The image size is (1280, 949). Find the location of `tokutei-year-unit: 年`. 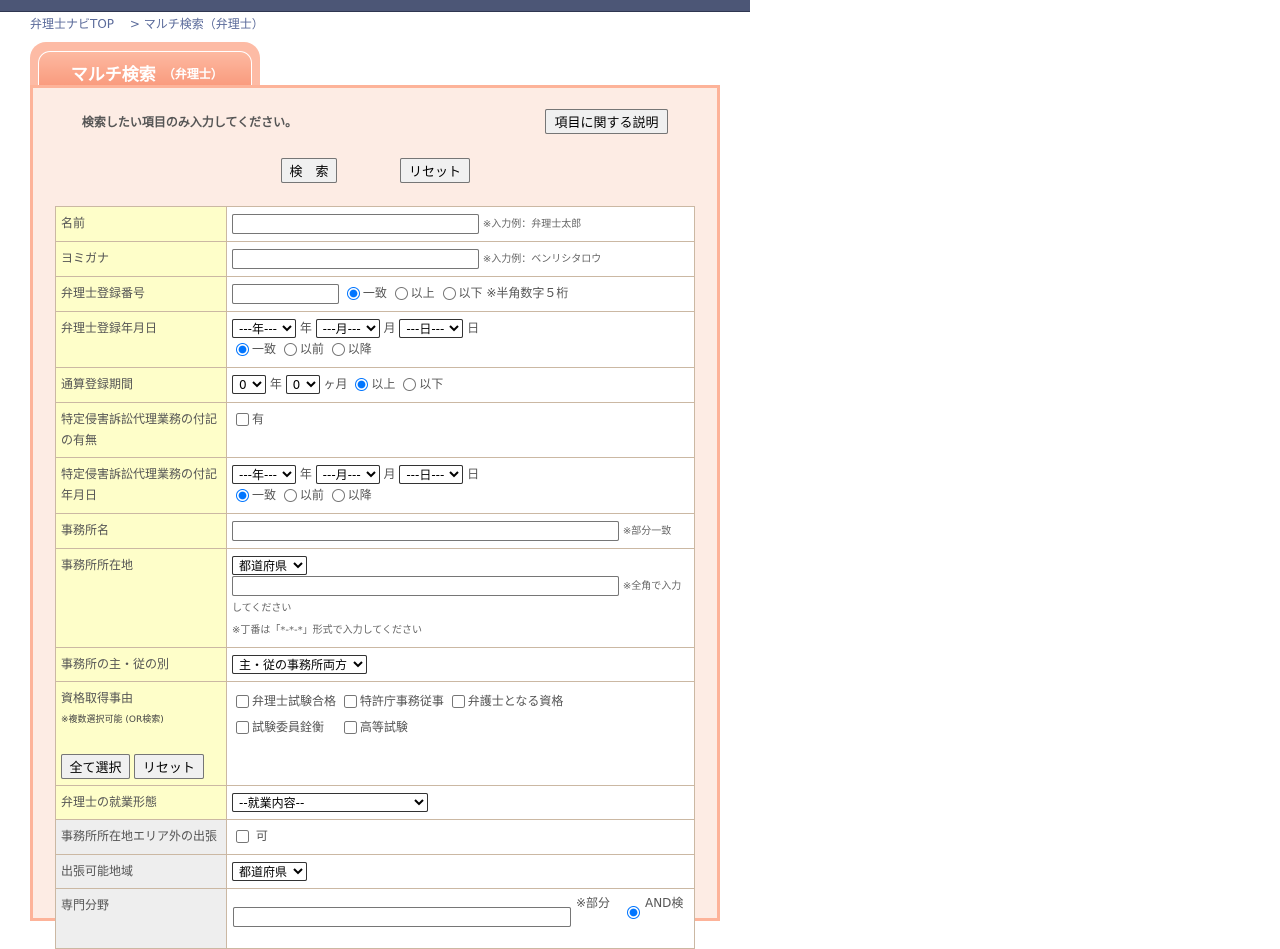

tokutei-year-unit: 年 is located at coordinates (305, 474).